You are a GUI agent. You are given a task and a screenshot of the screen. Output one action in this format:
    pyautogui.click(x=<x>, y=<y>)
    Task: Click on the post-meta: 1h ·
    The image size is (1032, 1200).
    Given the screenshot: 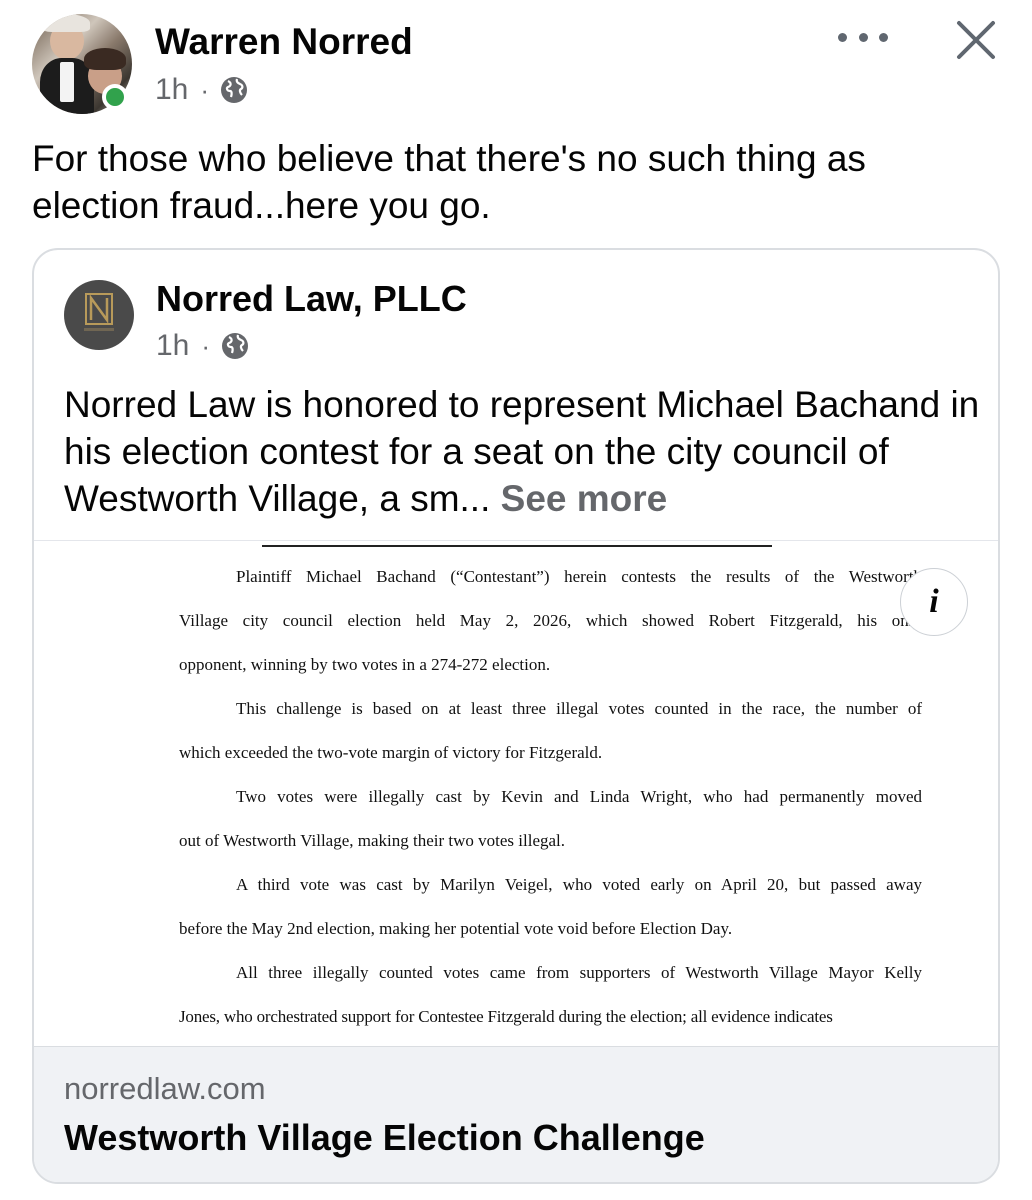 What is the action you would take?
    pyautogui.click(x=202, y=90)
    